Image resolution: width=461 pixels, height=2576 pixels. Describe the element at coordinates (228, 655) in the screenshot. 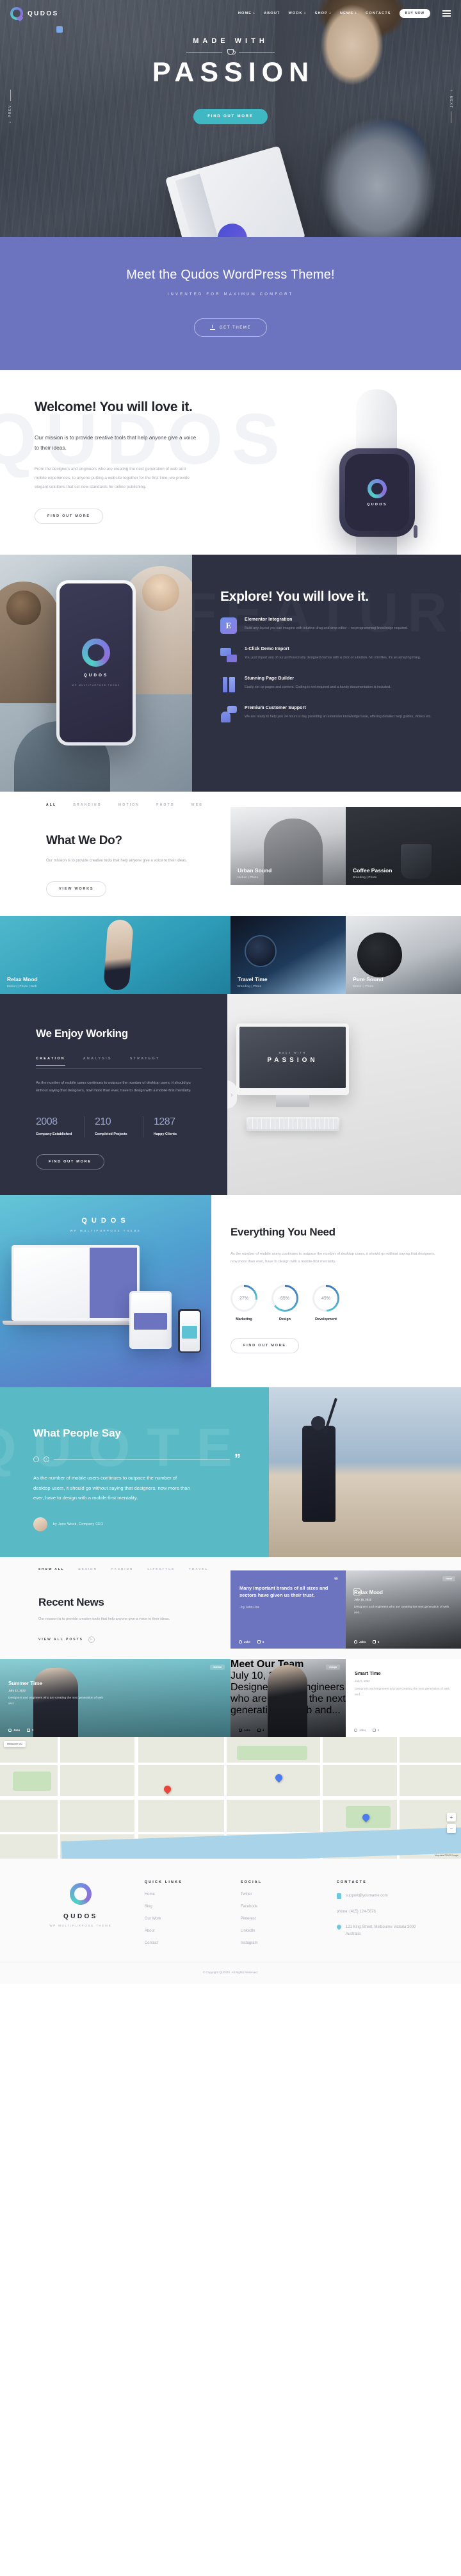

I see `screens-import-icon` at that location.